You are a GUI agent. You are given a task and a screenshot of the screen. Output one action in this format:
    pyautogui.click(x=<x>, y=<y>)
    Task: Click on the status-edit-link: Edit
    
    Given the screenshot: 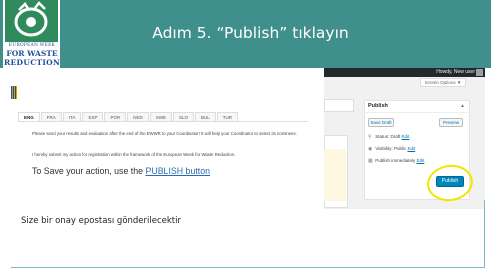 What is the action you would take?
    pyautogui.click(x=406, y=136)
    